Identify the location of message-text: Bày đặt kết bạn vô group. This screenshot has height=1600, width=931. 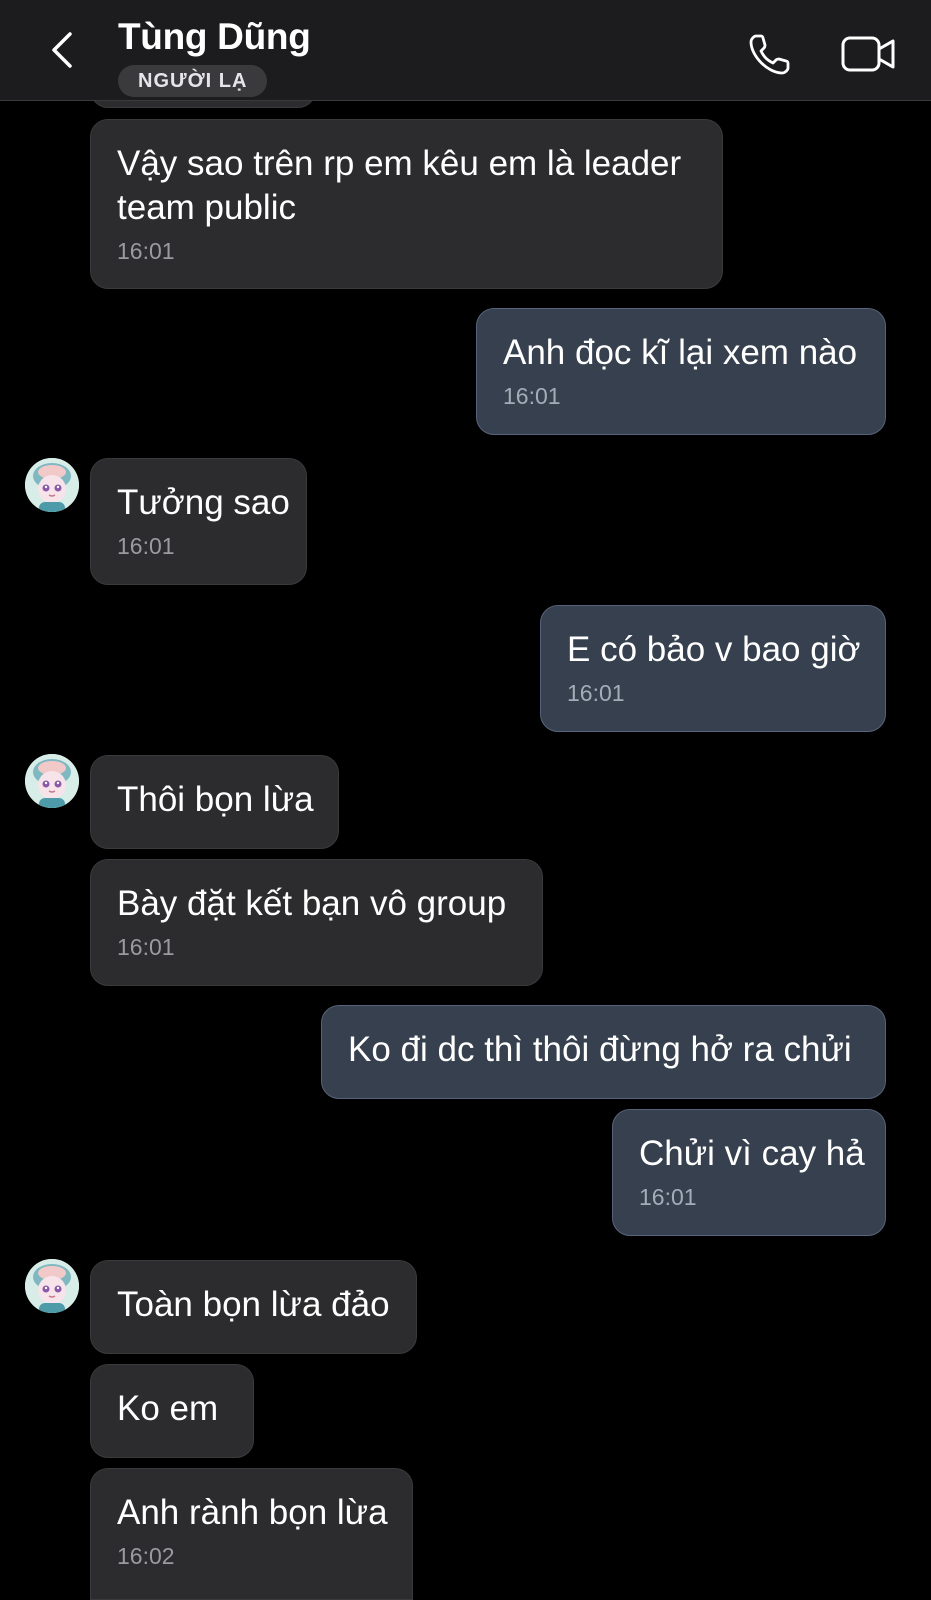
(312, 903).